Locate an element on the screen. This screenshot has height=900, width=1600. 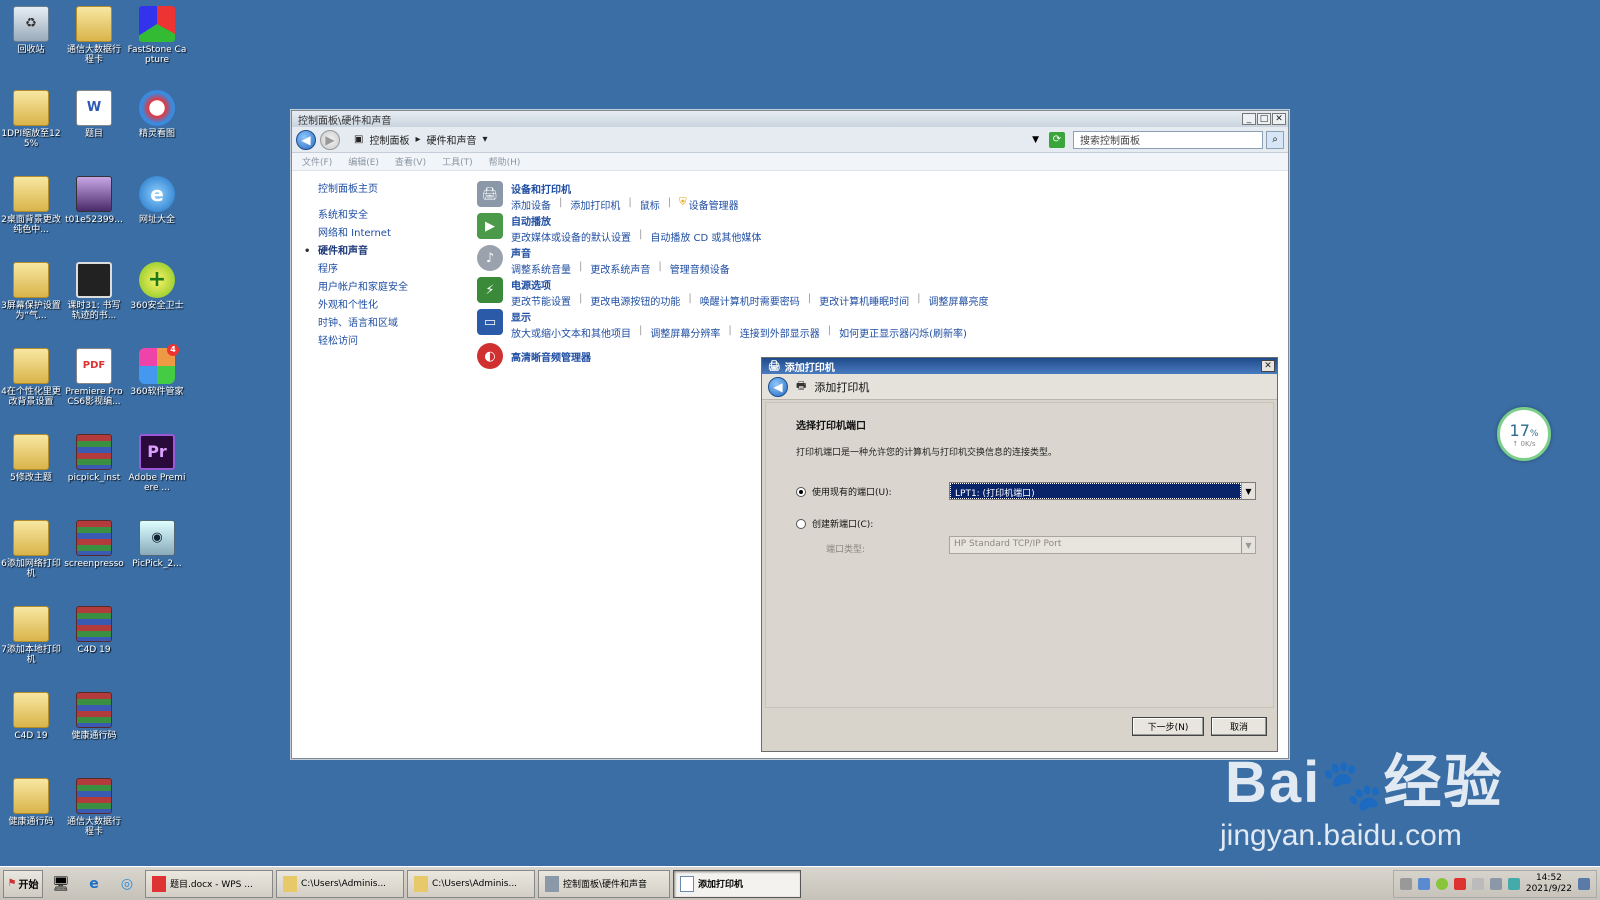
sidebar-item-appearance: 外观和个性化 is located at coordinates (363, 306).